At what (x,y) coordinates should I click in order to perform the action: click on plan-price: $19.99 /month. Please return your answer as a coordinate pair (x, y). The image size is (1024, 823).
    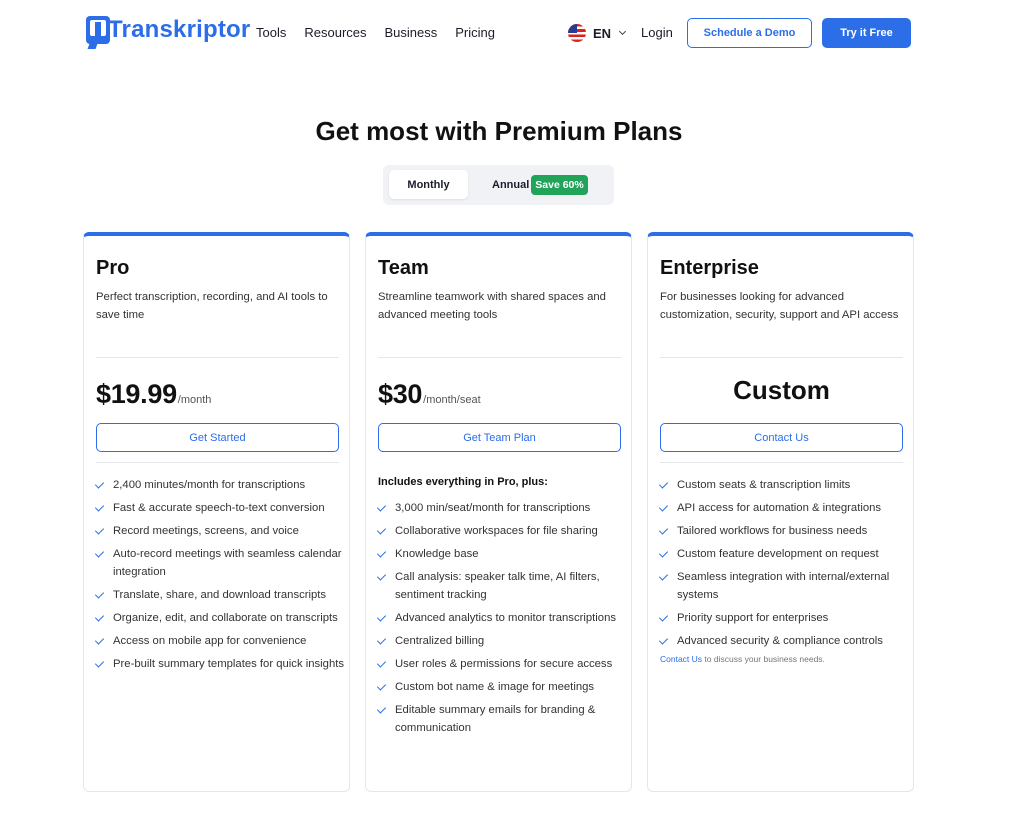
    Looking at the image, I should click on (153, 394).